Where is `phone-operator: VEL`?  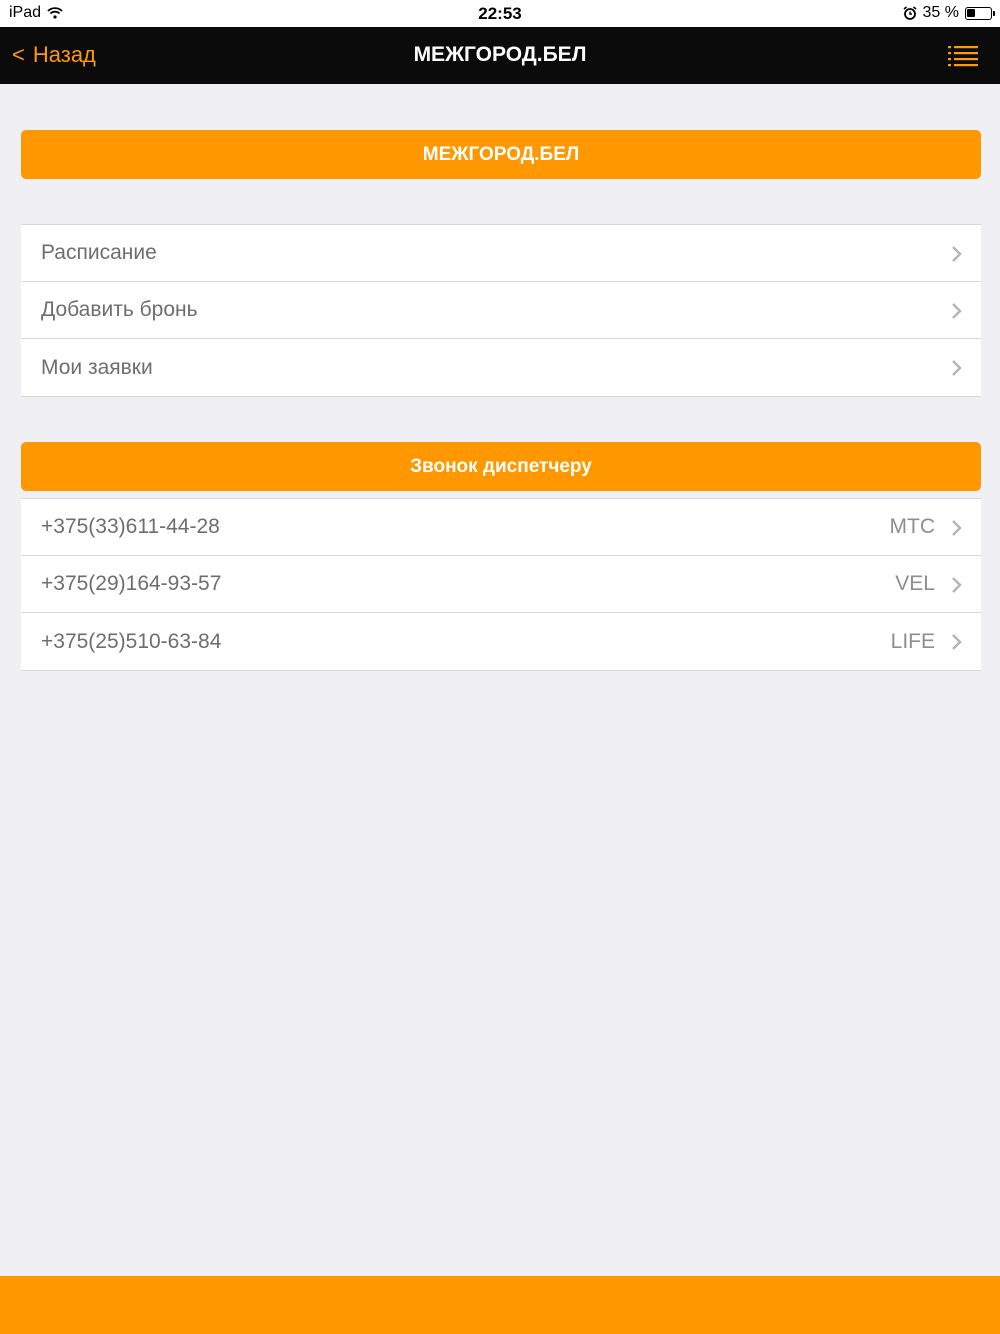 phone-operator: VEL is located at coordinates (915, 583).